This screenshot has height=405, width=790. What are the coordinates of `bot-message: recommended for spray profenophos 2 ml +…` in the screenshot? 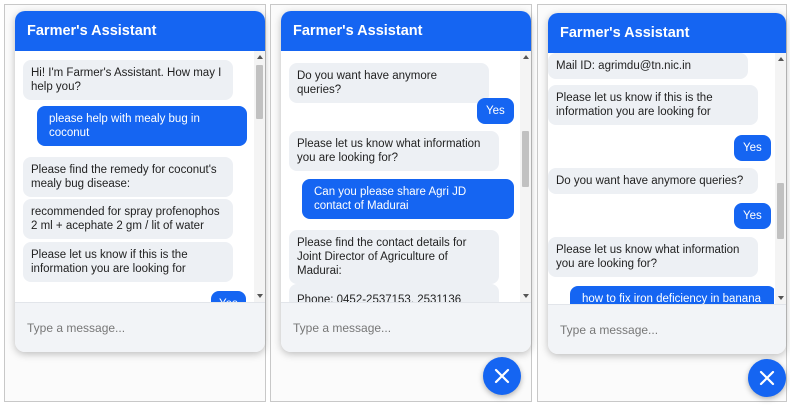 It's located at (128, 219).